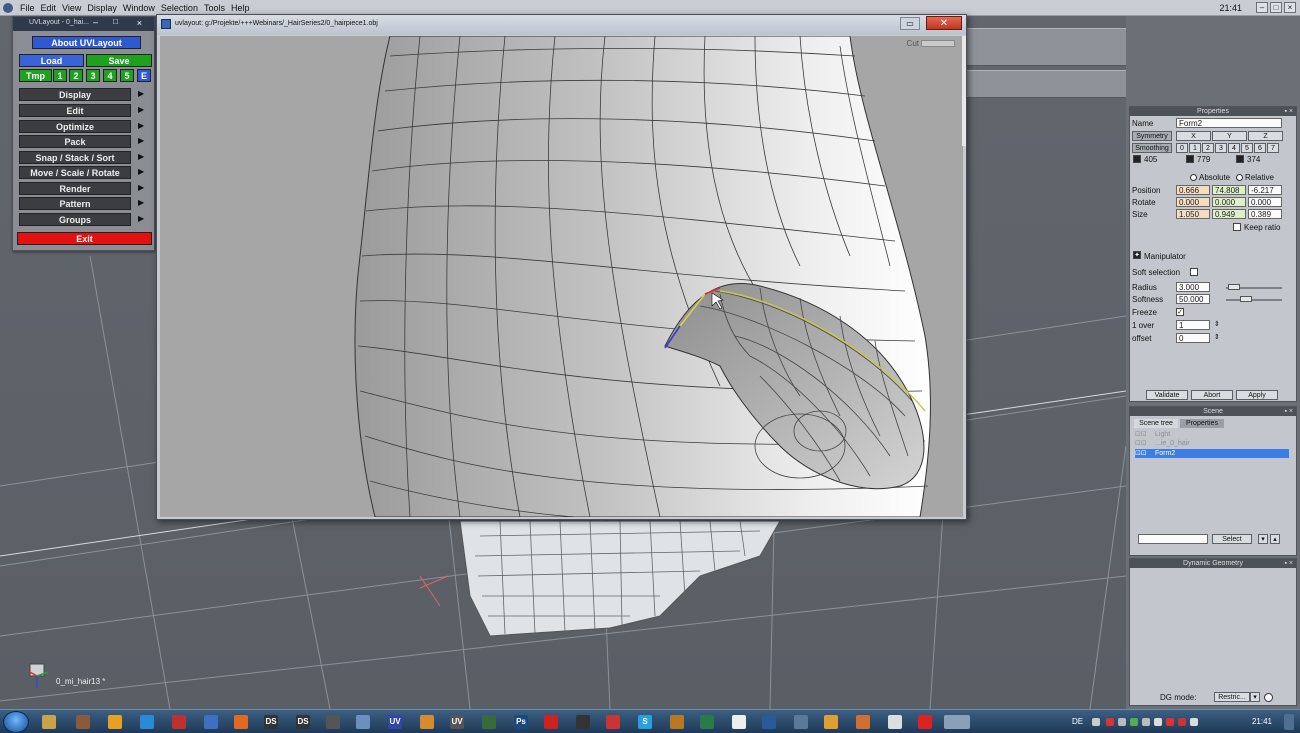 This screenshot has width=1300, height=733. Describe the element at coordinates (613, 722) in the screenshot. I see `filezilla-icon` at that location.